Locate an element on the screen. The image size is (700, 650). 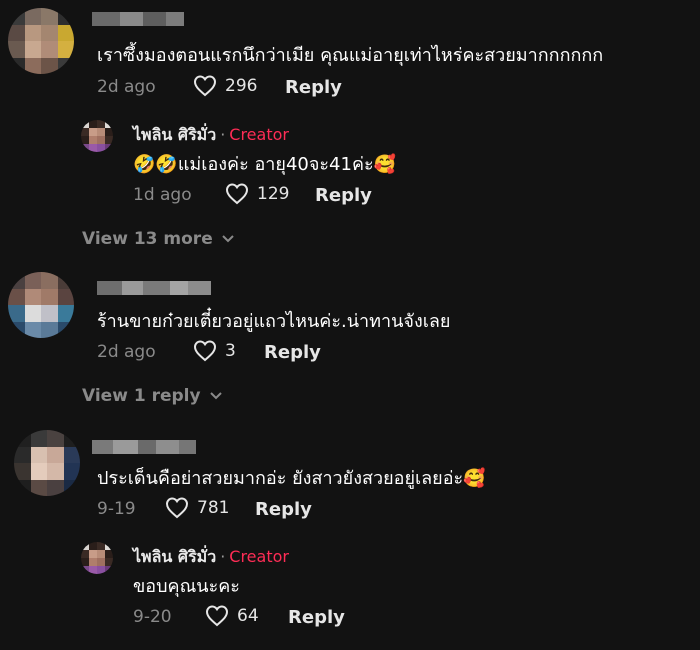
like-button: 129 is located at coordinates (257, 194).